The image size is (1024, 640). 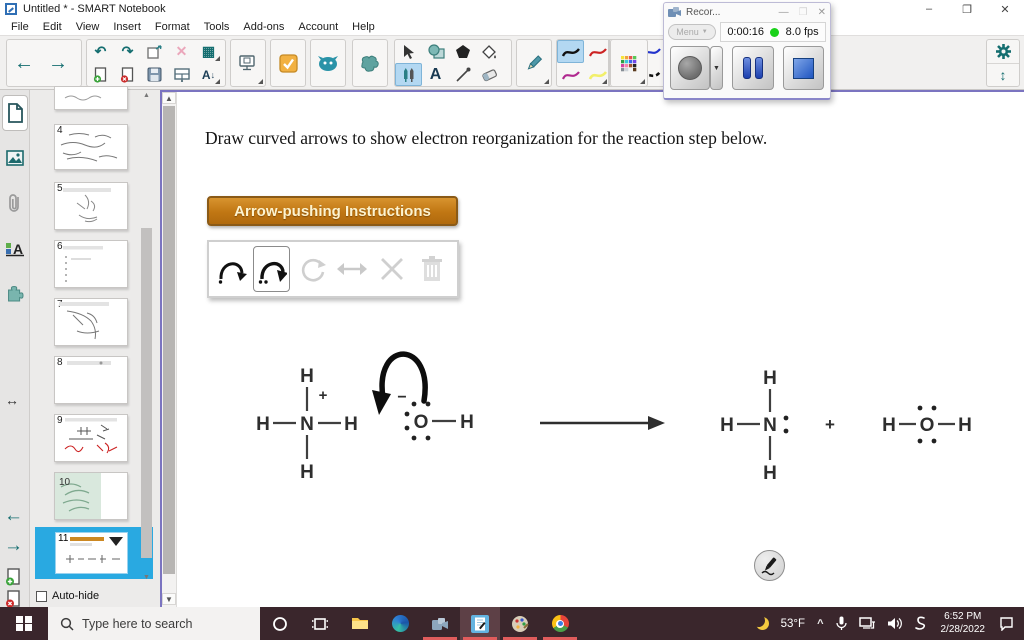 What do you see at coordinates (793, 623) in the screenshot?
I see `weather-temperature: 53°F` at bounding box center [793, 623].